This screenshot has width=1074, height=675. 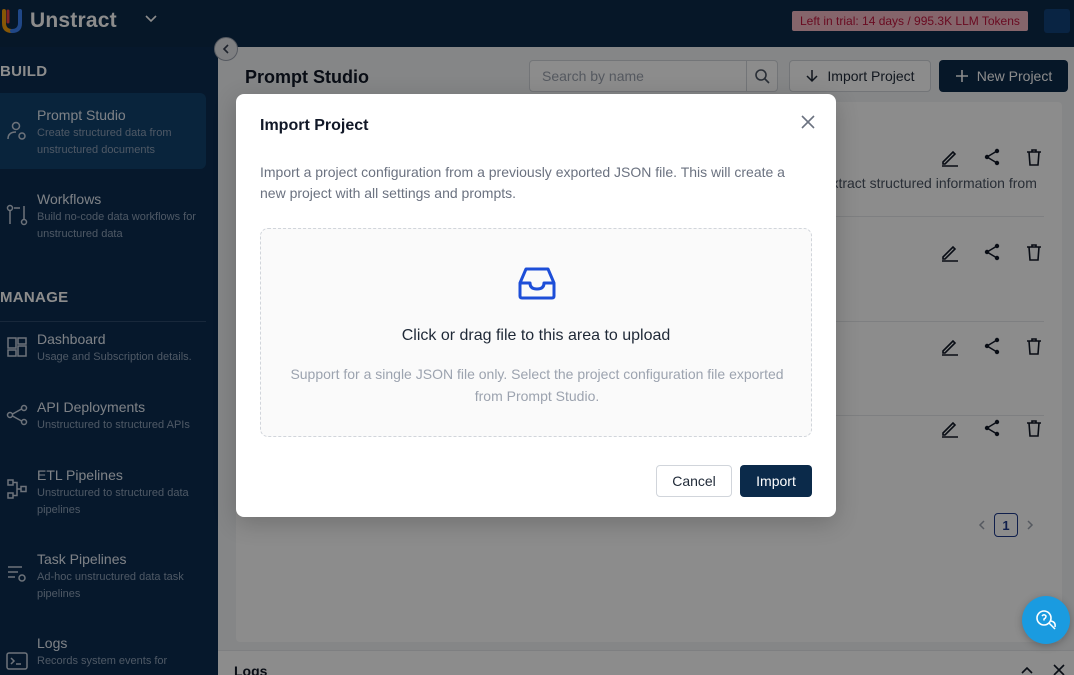 I want to click on close-icon, so click(x=808, y=122).